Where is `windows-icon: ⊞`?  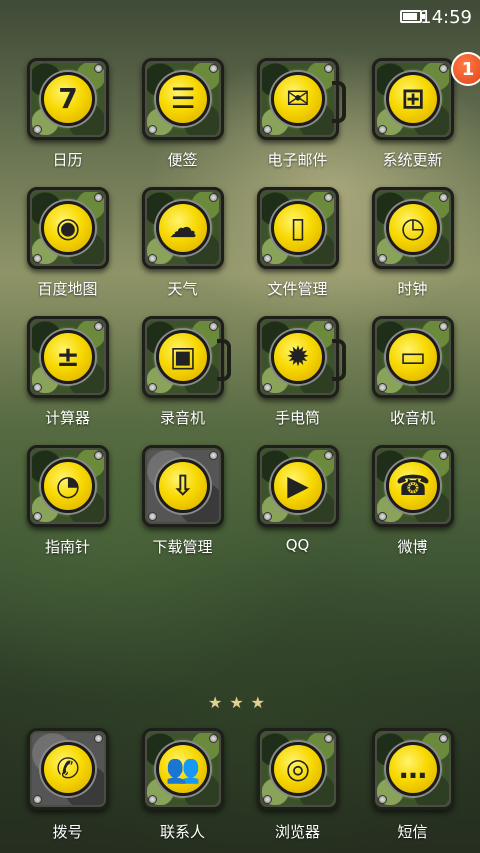
windows-icon: ⊞ is located at coordinates (413, 98).